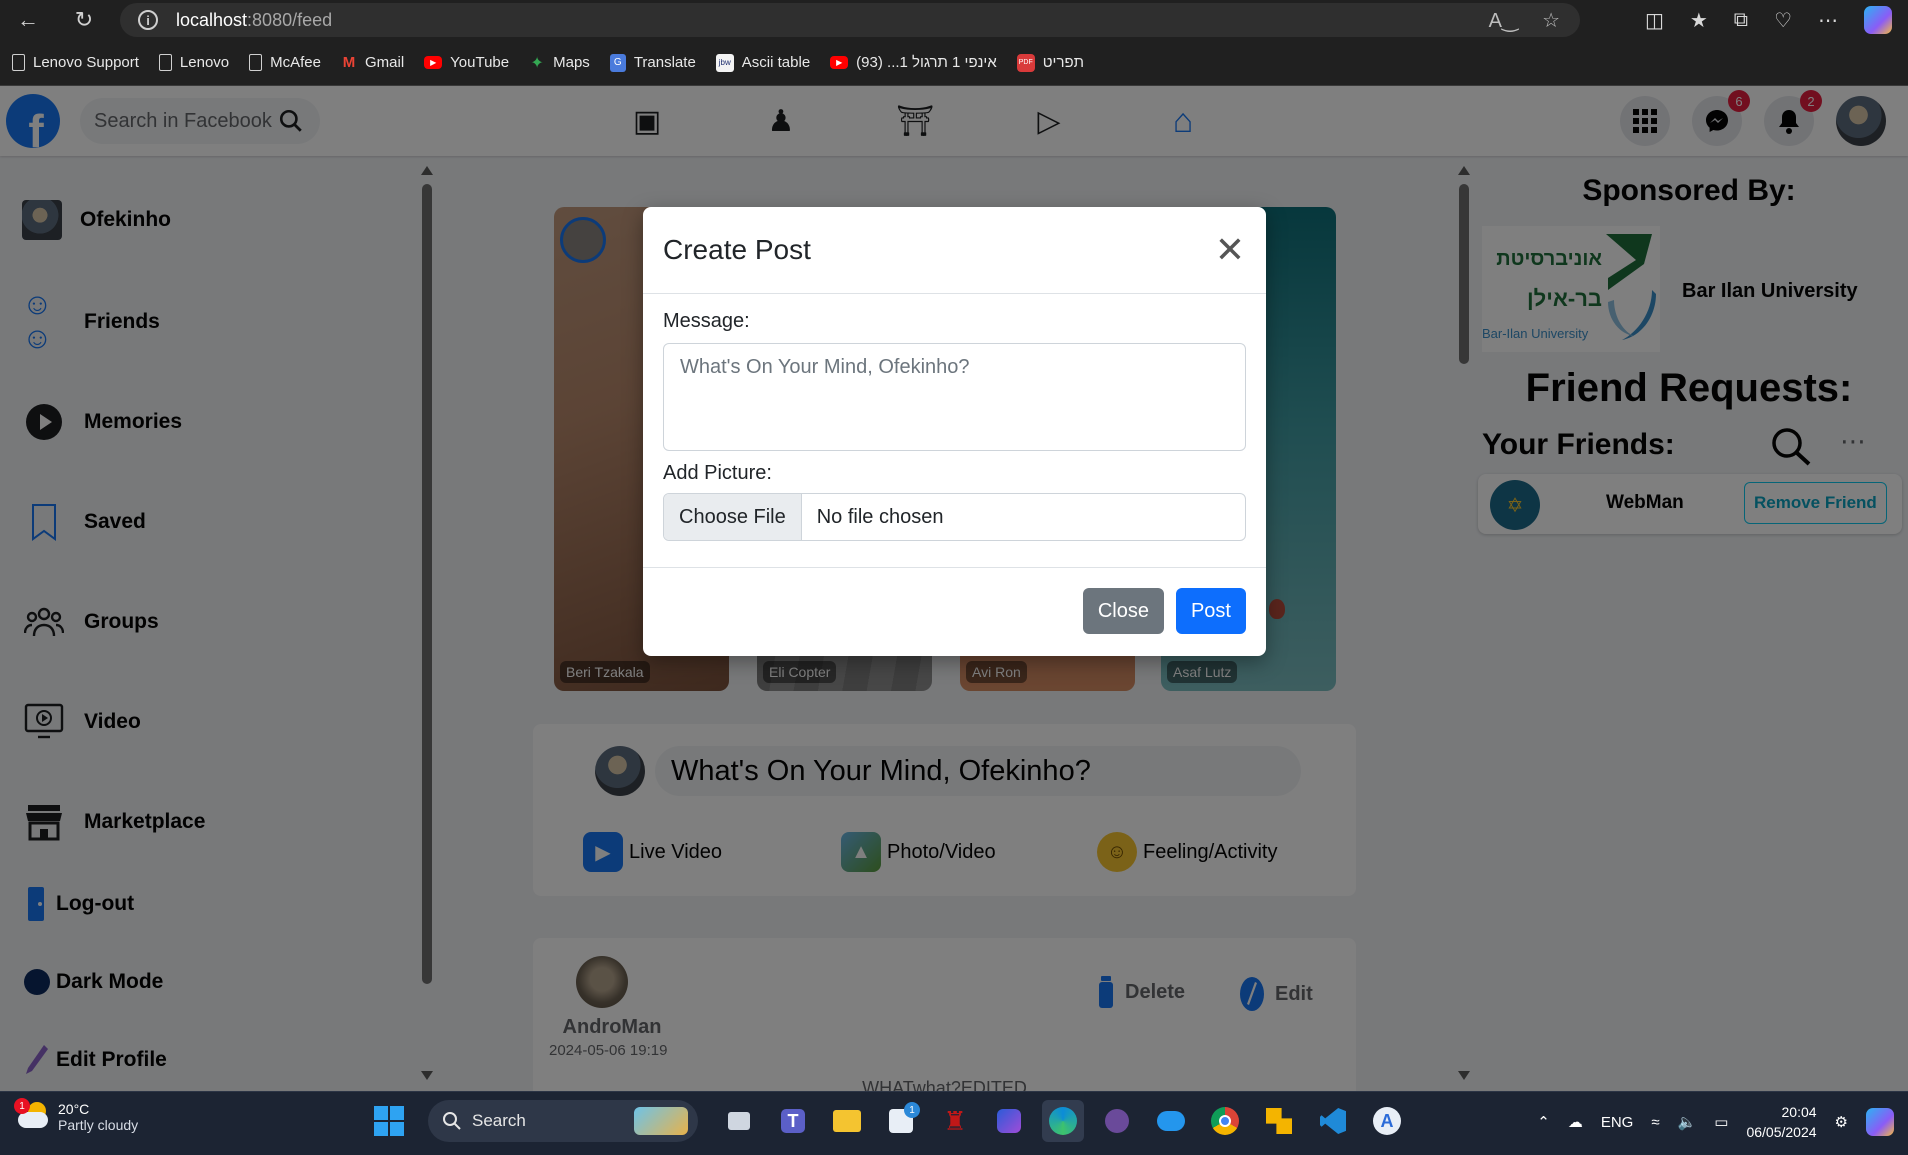  I want to click on add-picture-label: Add Picture:, so click(717, 473).